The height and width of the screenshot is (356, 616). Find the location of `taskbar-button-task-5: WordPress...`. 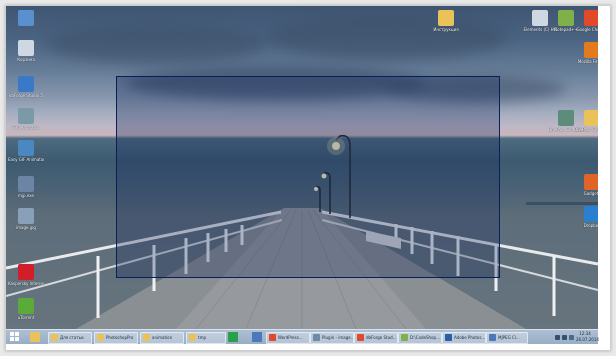

taskbar-button-task-5: WordPress... is located at coordinates (288, 338).